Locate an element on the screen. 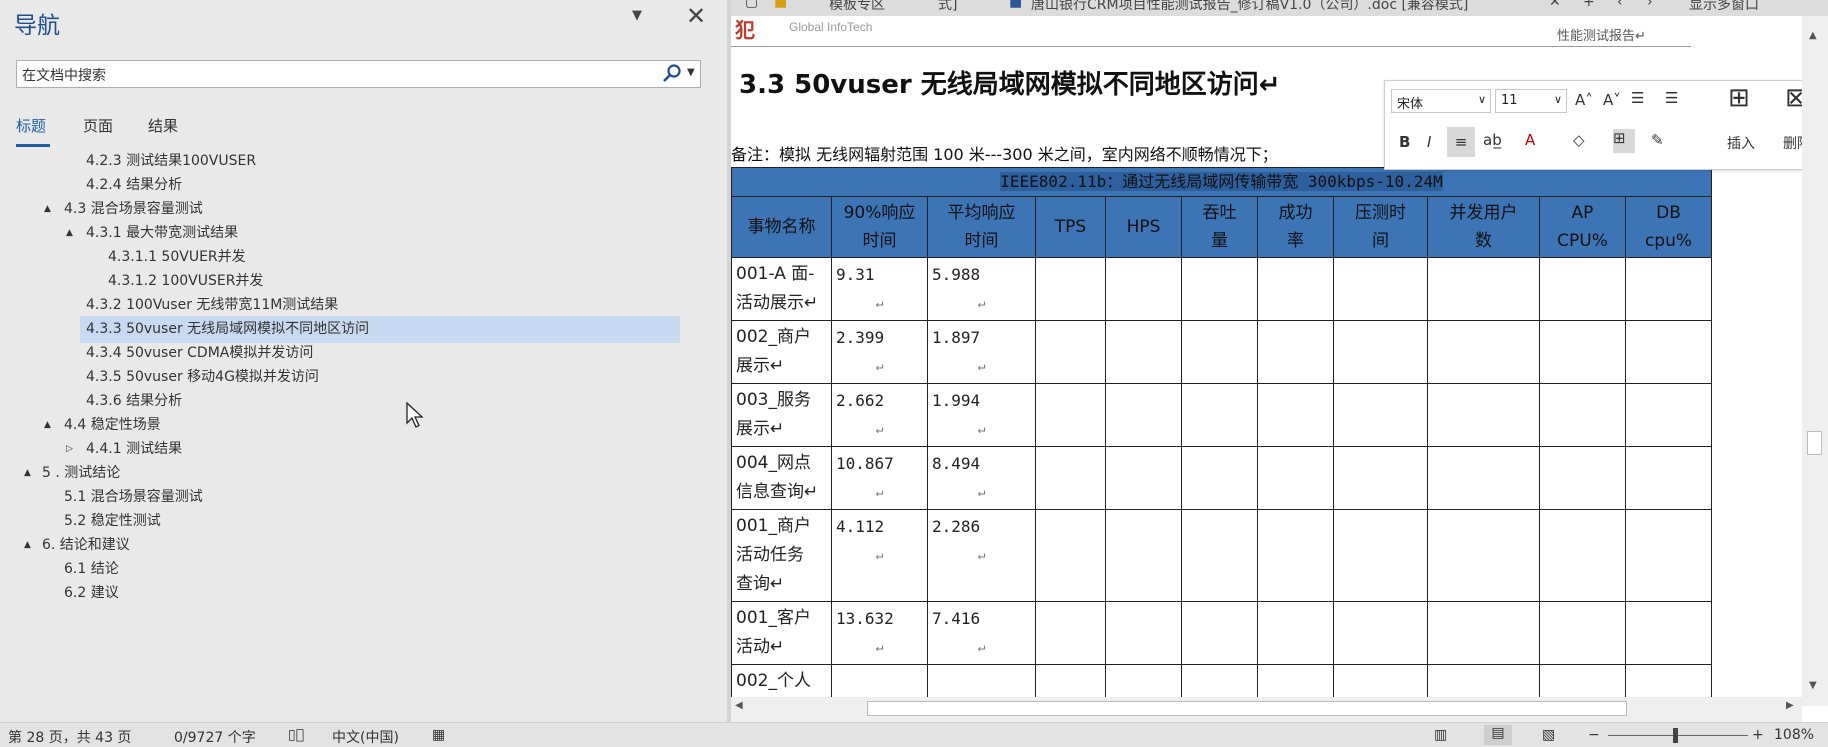  column-header: 成功 率 is located at coordinates (1295, 227).